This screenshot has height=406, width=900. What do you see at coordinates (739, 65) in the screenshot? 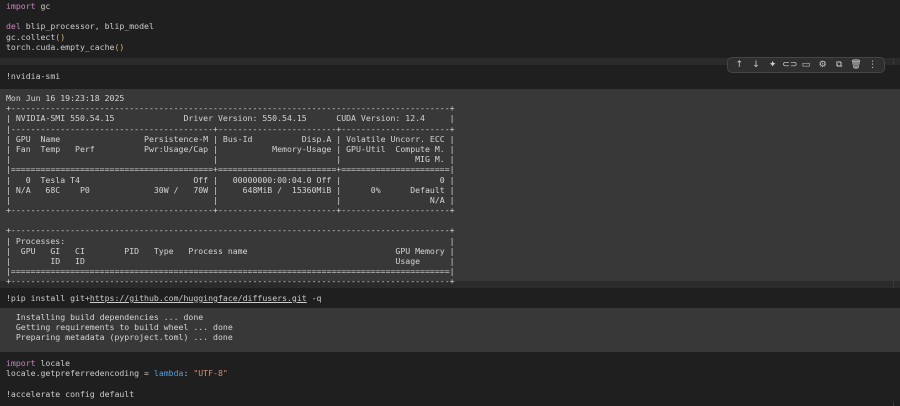
I see `move-up-icon: ↑` at bounding box center [739, 65].